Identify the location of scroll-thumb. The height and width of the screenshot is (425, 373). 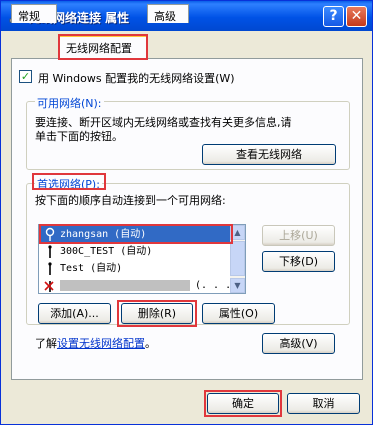
(237, 258).